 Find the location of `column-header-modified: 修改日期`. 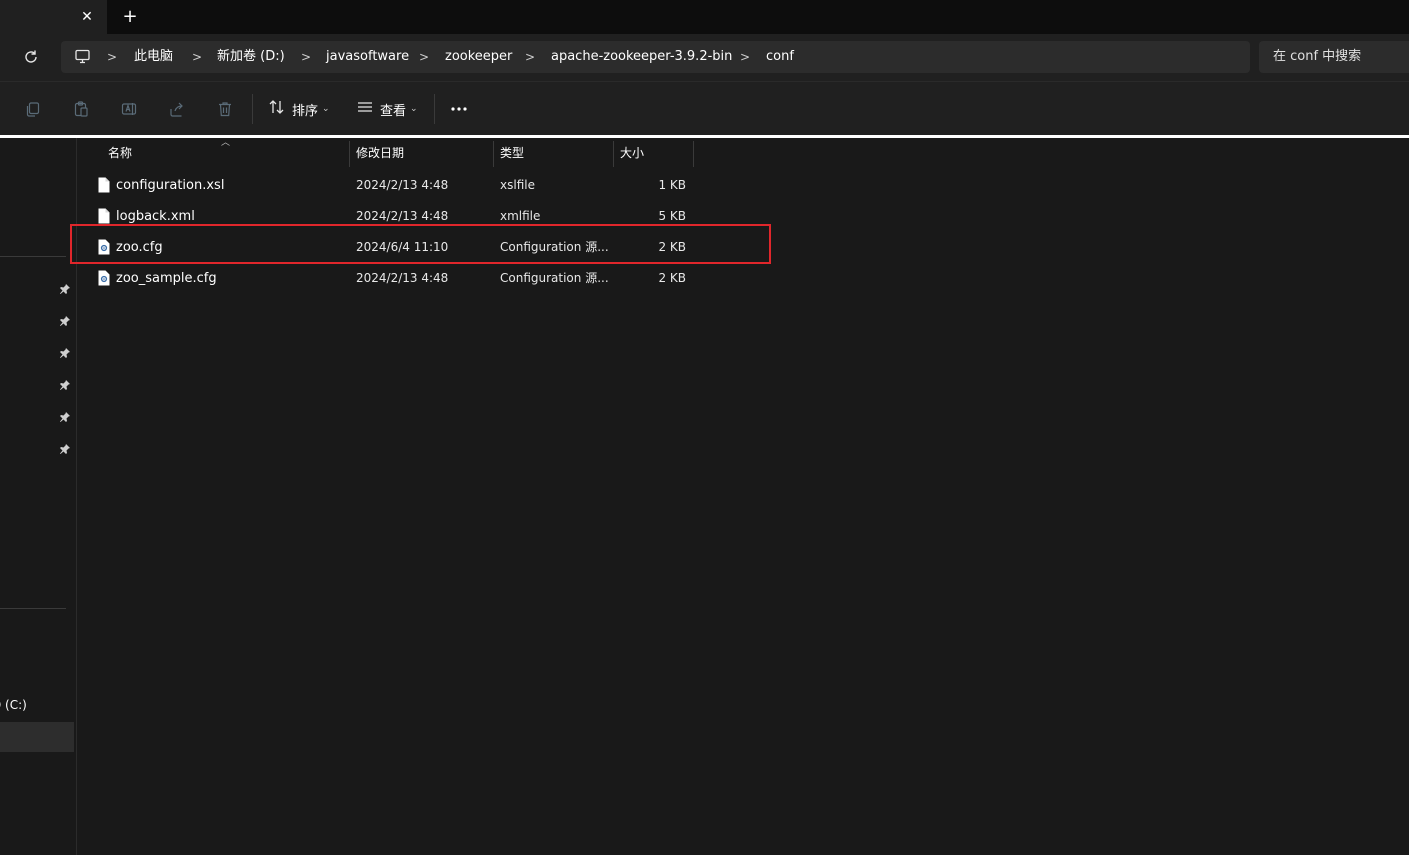

column-header-modified: 修改日期 is located at coordinates (380, 153).